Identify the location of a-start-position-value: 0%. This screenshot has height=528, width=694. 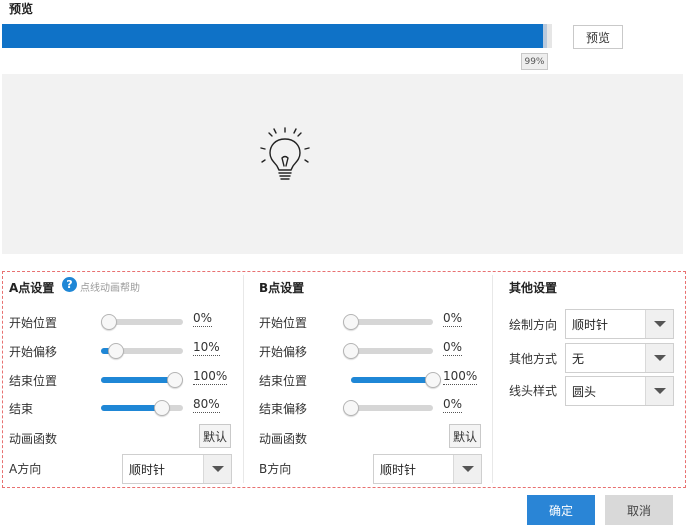
(203, 319).